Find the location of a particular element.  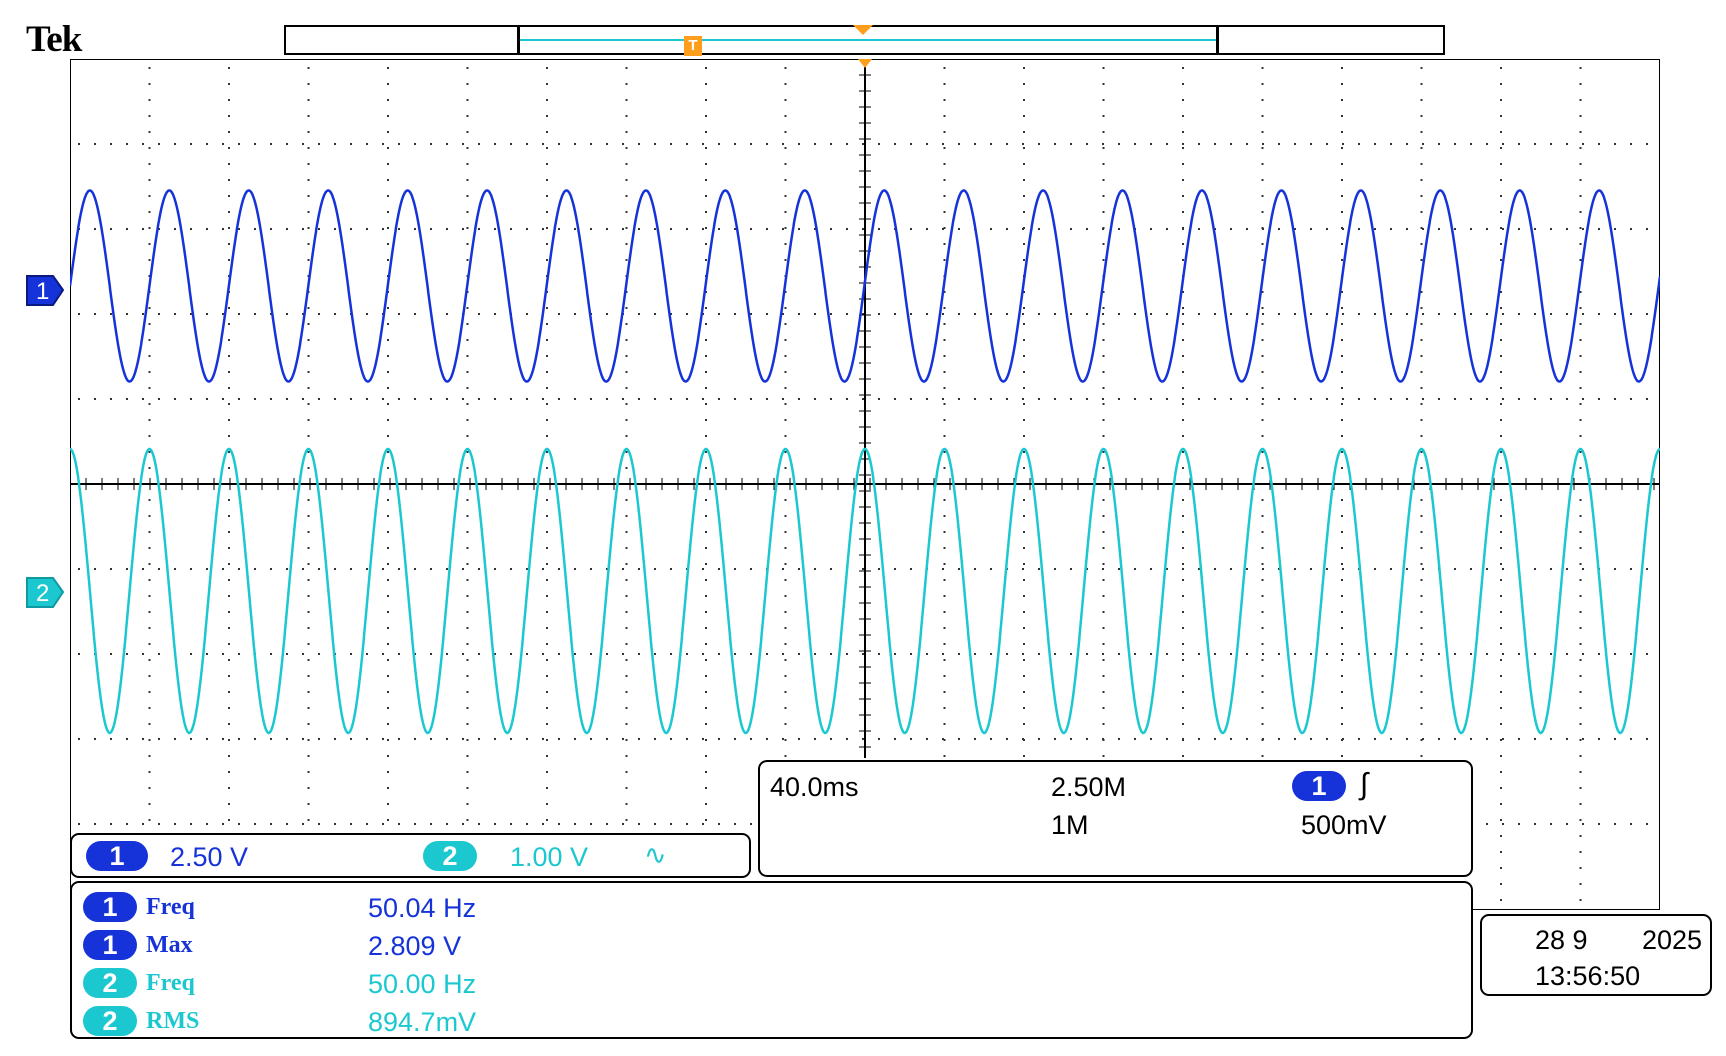

timebase-panel: 40.0ms 2.50M 1M 1 ∫ 500mV is located at coordinates (1115, 818).